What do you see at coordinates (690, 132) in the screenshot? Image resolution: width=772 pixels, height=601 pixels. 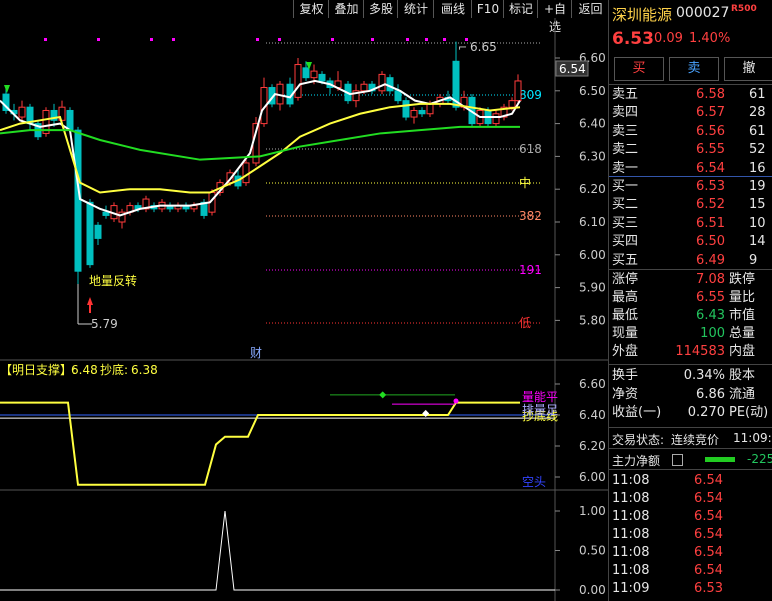 I see `ask-row: 卖三 6.56 61` at bounding box center [690, 132].